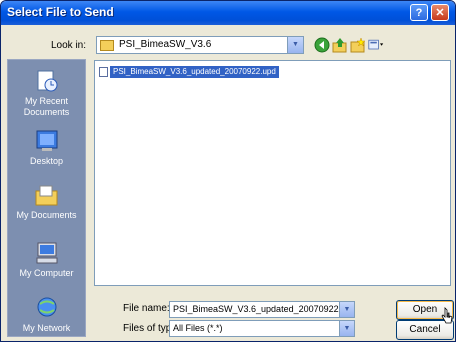  What do you see at coordinates (47, 253) in the screenshot?
I see `my-computer-icon` at bounding box center [47, 253].